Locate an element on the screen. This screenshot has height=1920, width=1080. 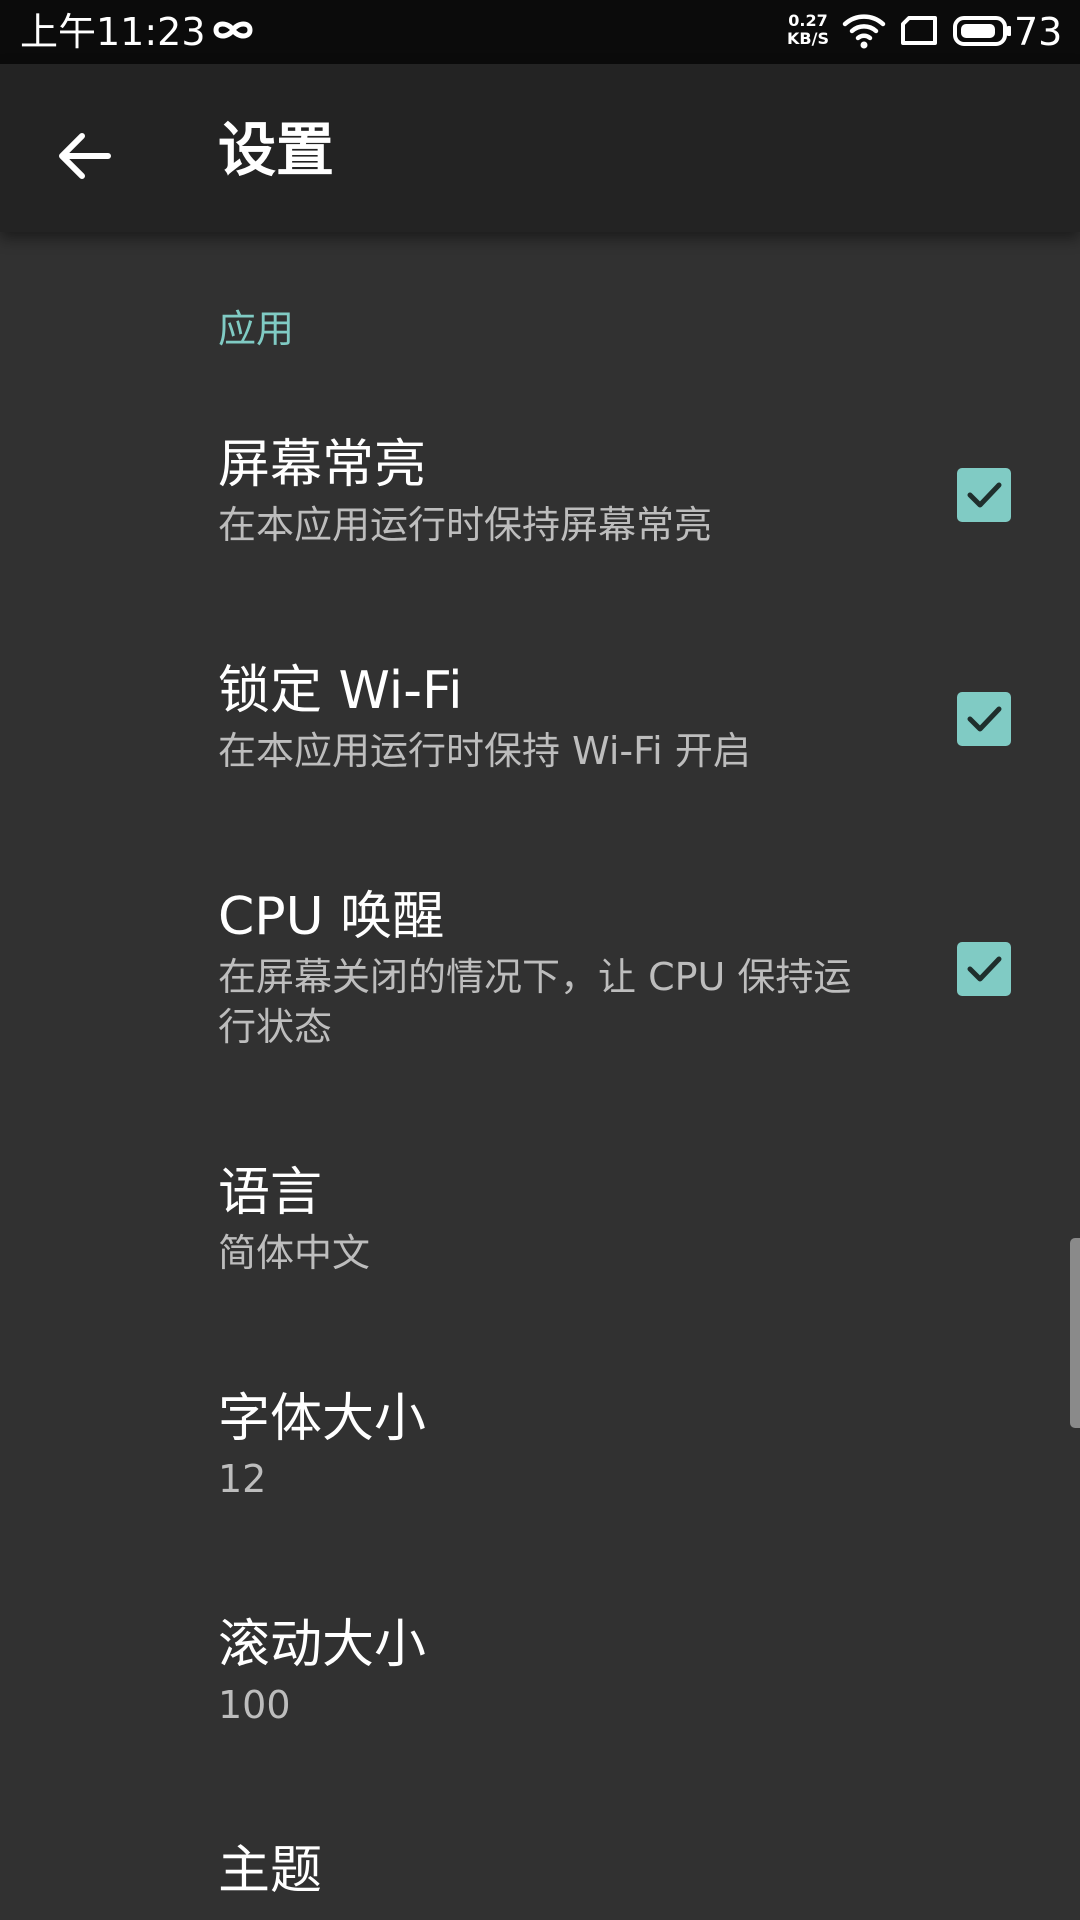
back-button is located at coordinates (84, 156).